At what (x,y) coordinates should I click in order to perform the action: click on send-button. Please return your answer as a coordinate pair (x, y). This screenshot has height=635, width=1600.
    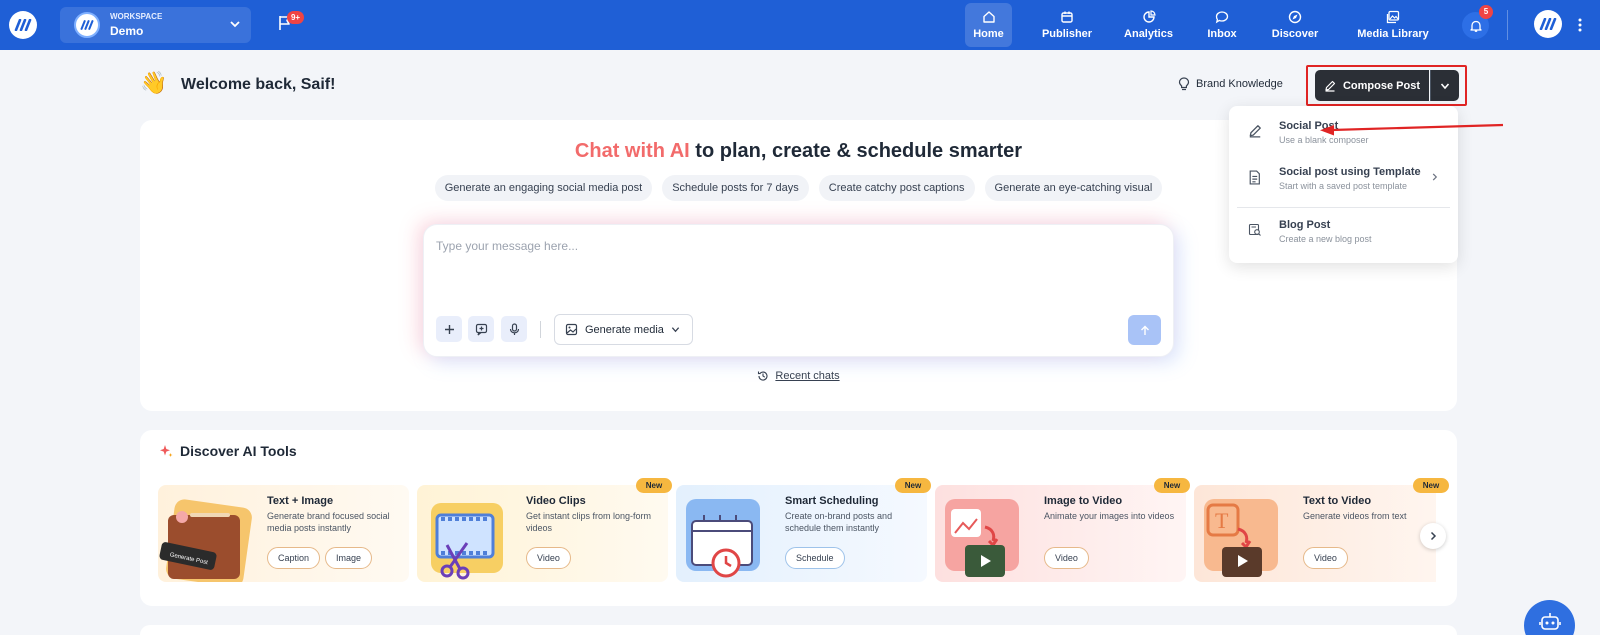
    Looking at the image, I should click on (1144, 330).